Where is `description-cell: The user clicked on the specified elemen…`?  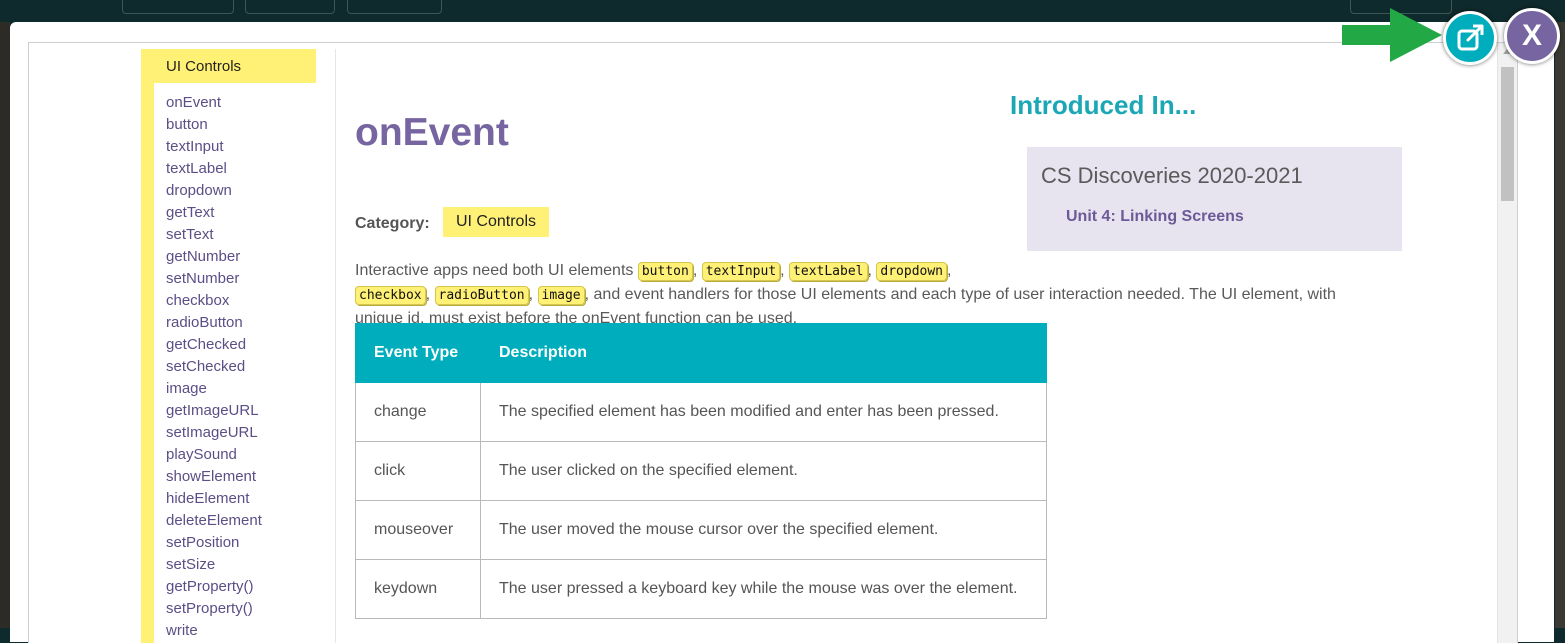
description-cell: The user clicked on the specified elemen… is located at coordinates (763, 471).